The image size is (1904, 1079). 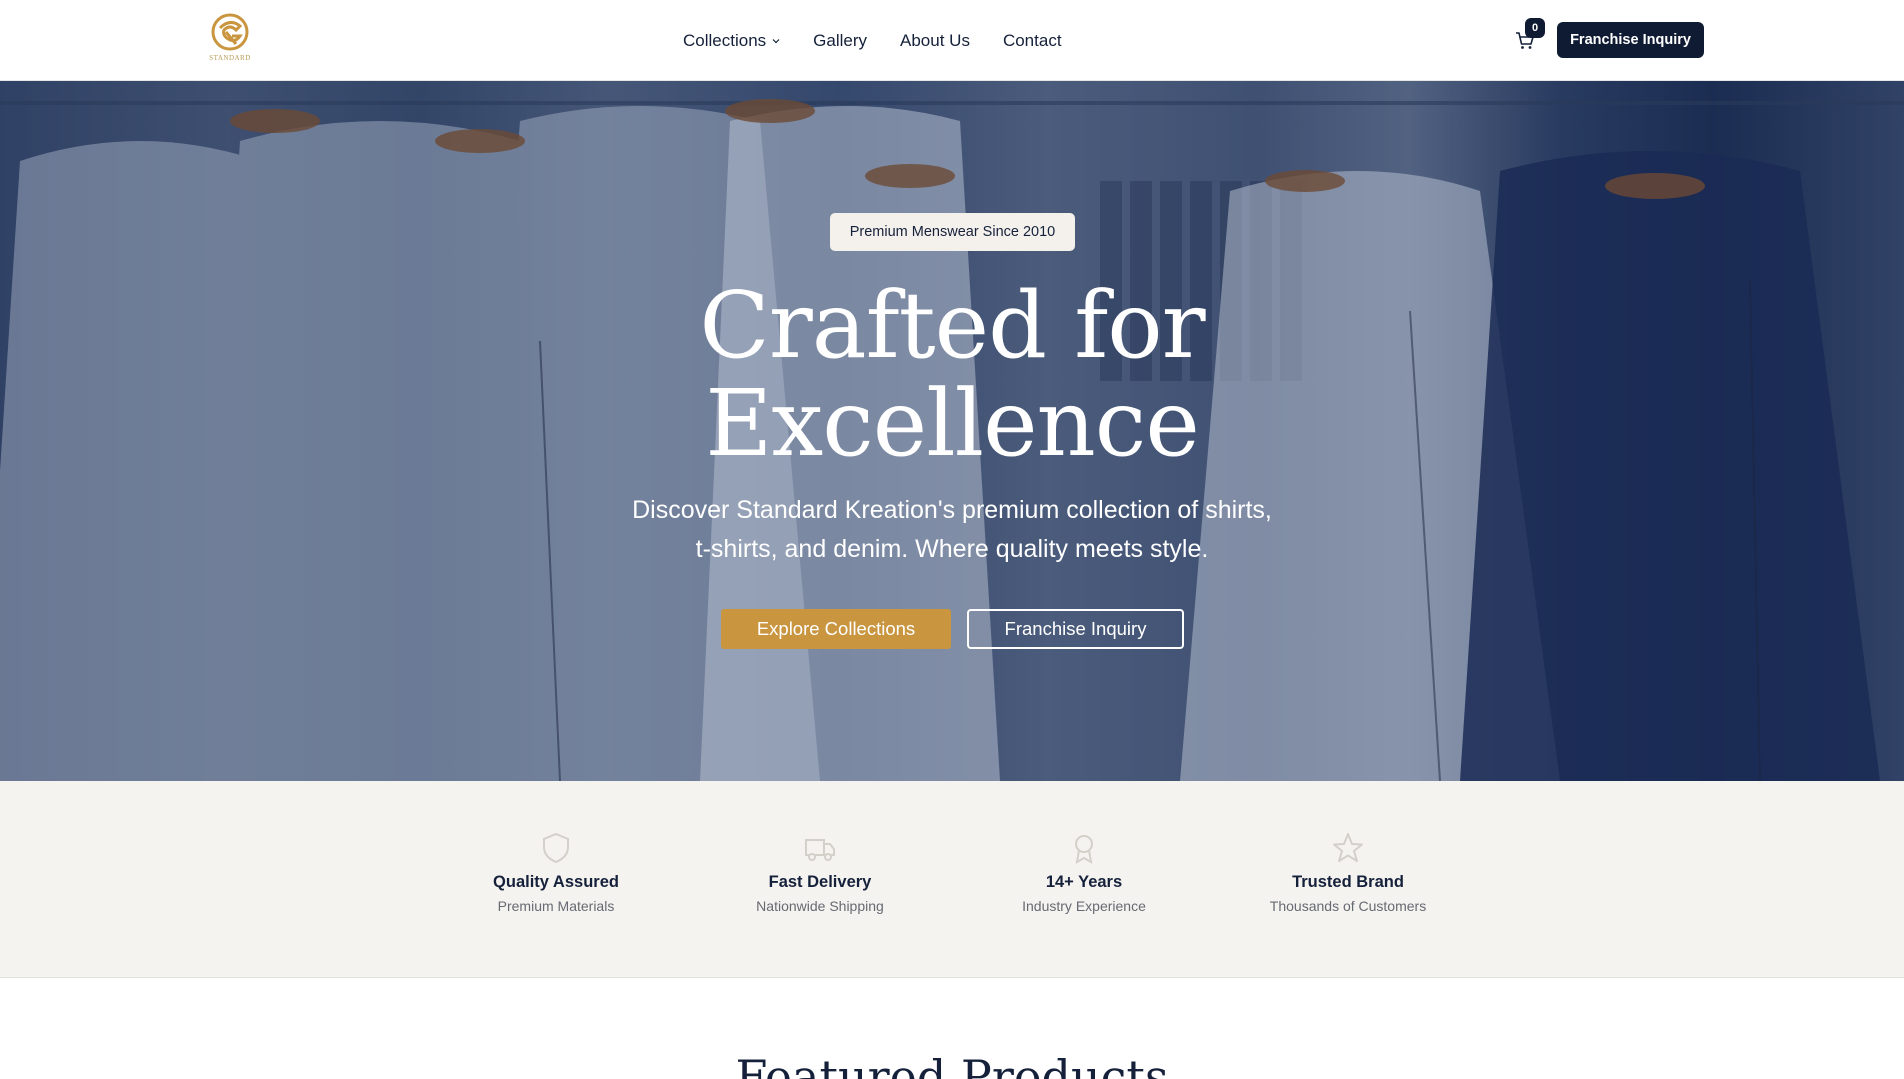 I want to click on feature-years: 14+ Years Industry Experience, so click(x=1084, y=872).